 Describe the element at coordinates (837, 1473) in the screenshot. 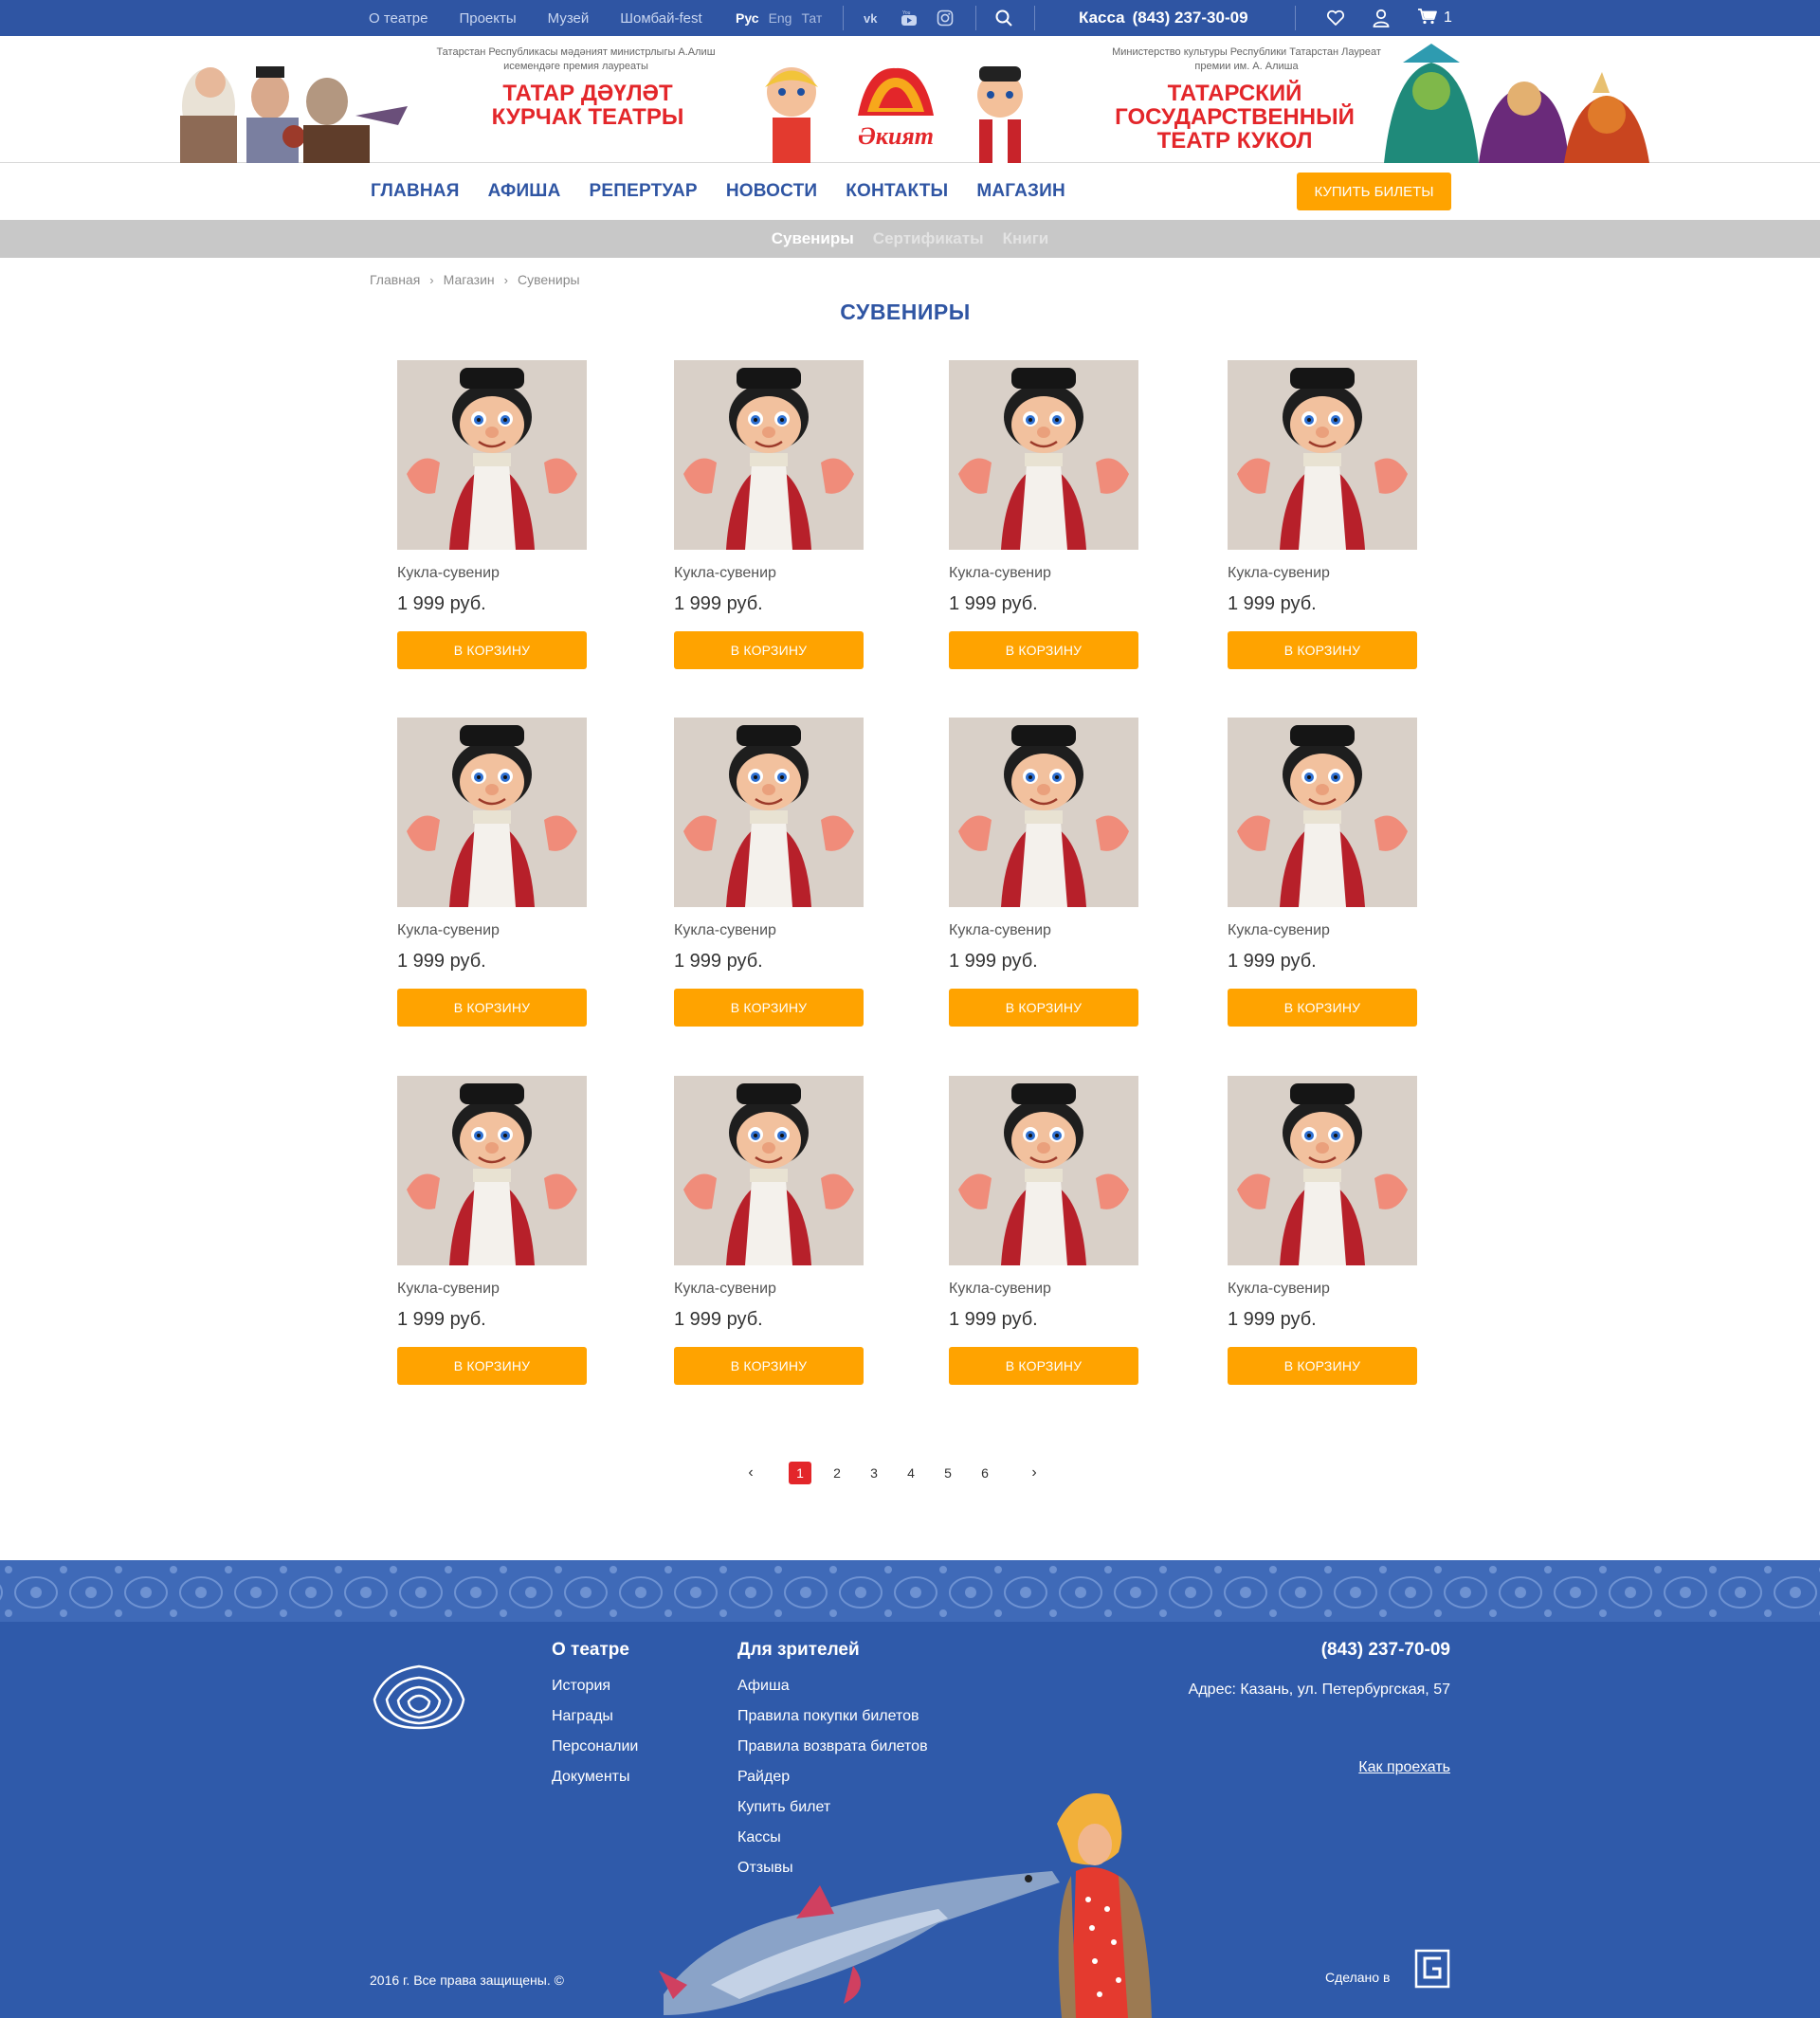

I see `page-2: 2` at that location.